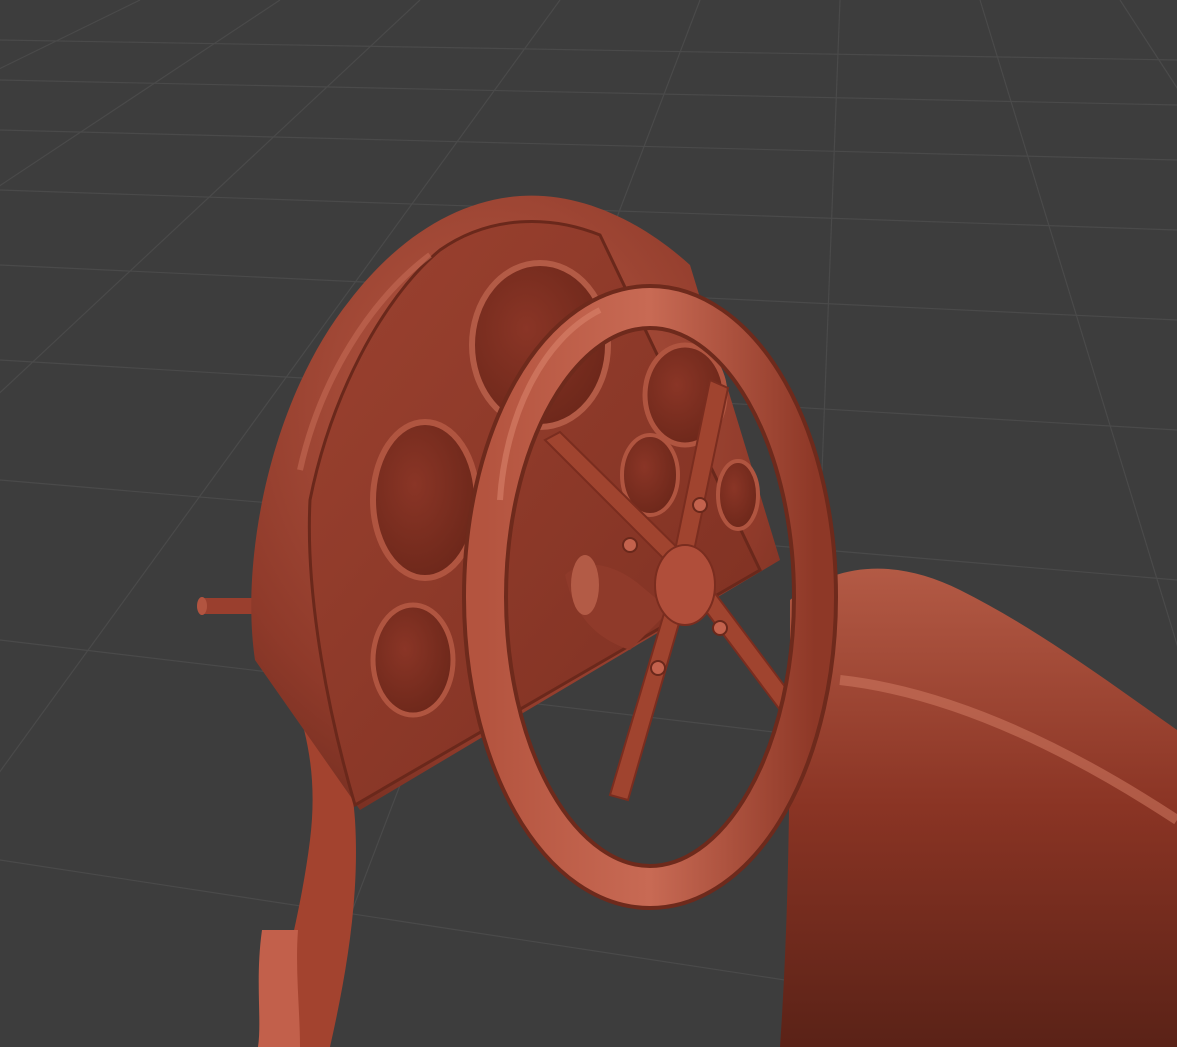 The width and height of the screenshot is (1177, 1047). What do you see at coordinates (738, 495) in the screenshot?
I see `gauge-right-small` at bounding box center [738, 495].